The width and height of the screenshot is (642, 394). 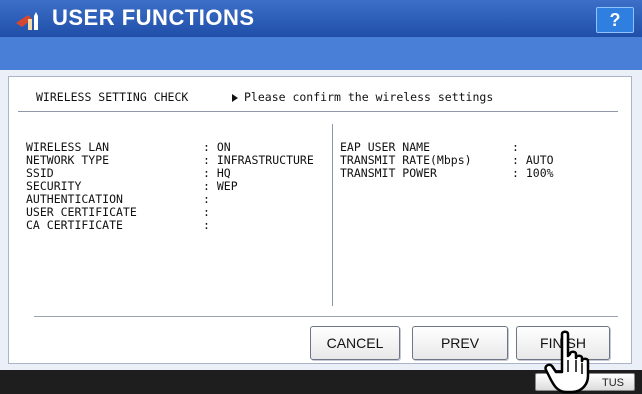 What do you see at coordinates (615, 20) in the screenshot?
I see `help-button: ?` at bounding box center [615, 20].